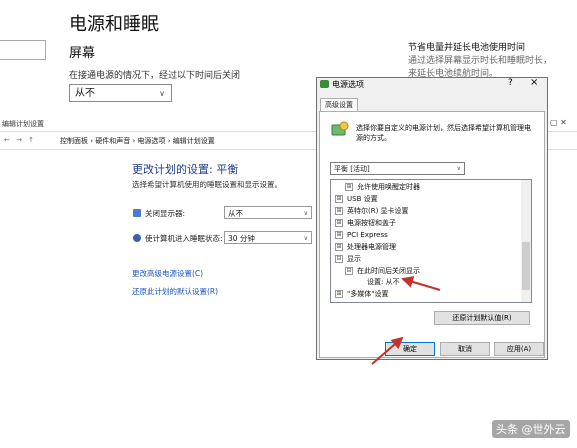 The width and height of the screenshot is (577, 448). Describe the element at coordinates (23, 124) in the screenshot. I see `window-title: 编辑计划设置` at that location.